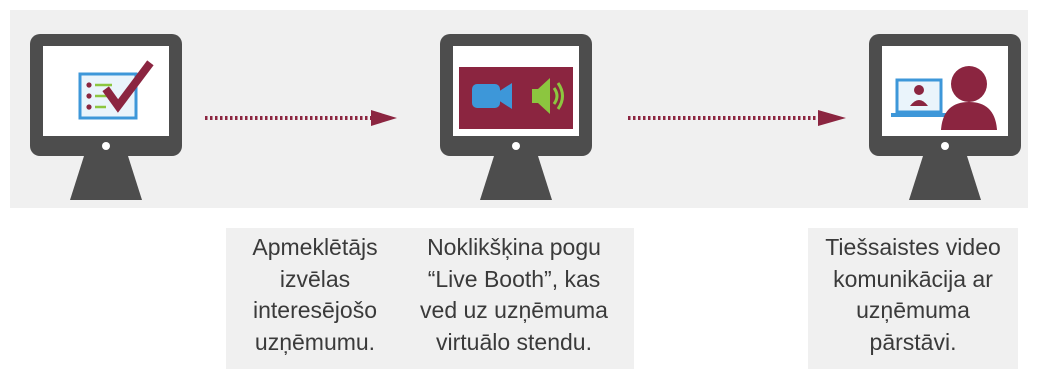  Describe the element at coordinates (315, 247) in the screenshot. I see `caption-line: Apmeklētājs` at that location.